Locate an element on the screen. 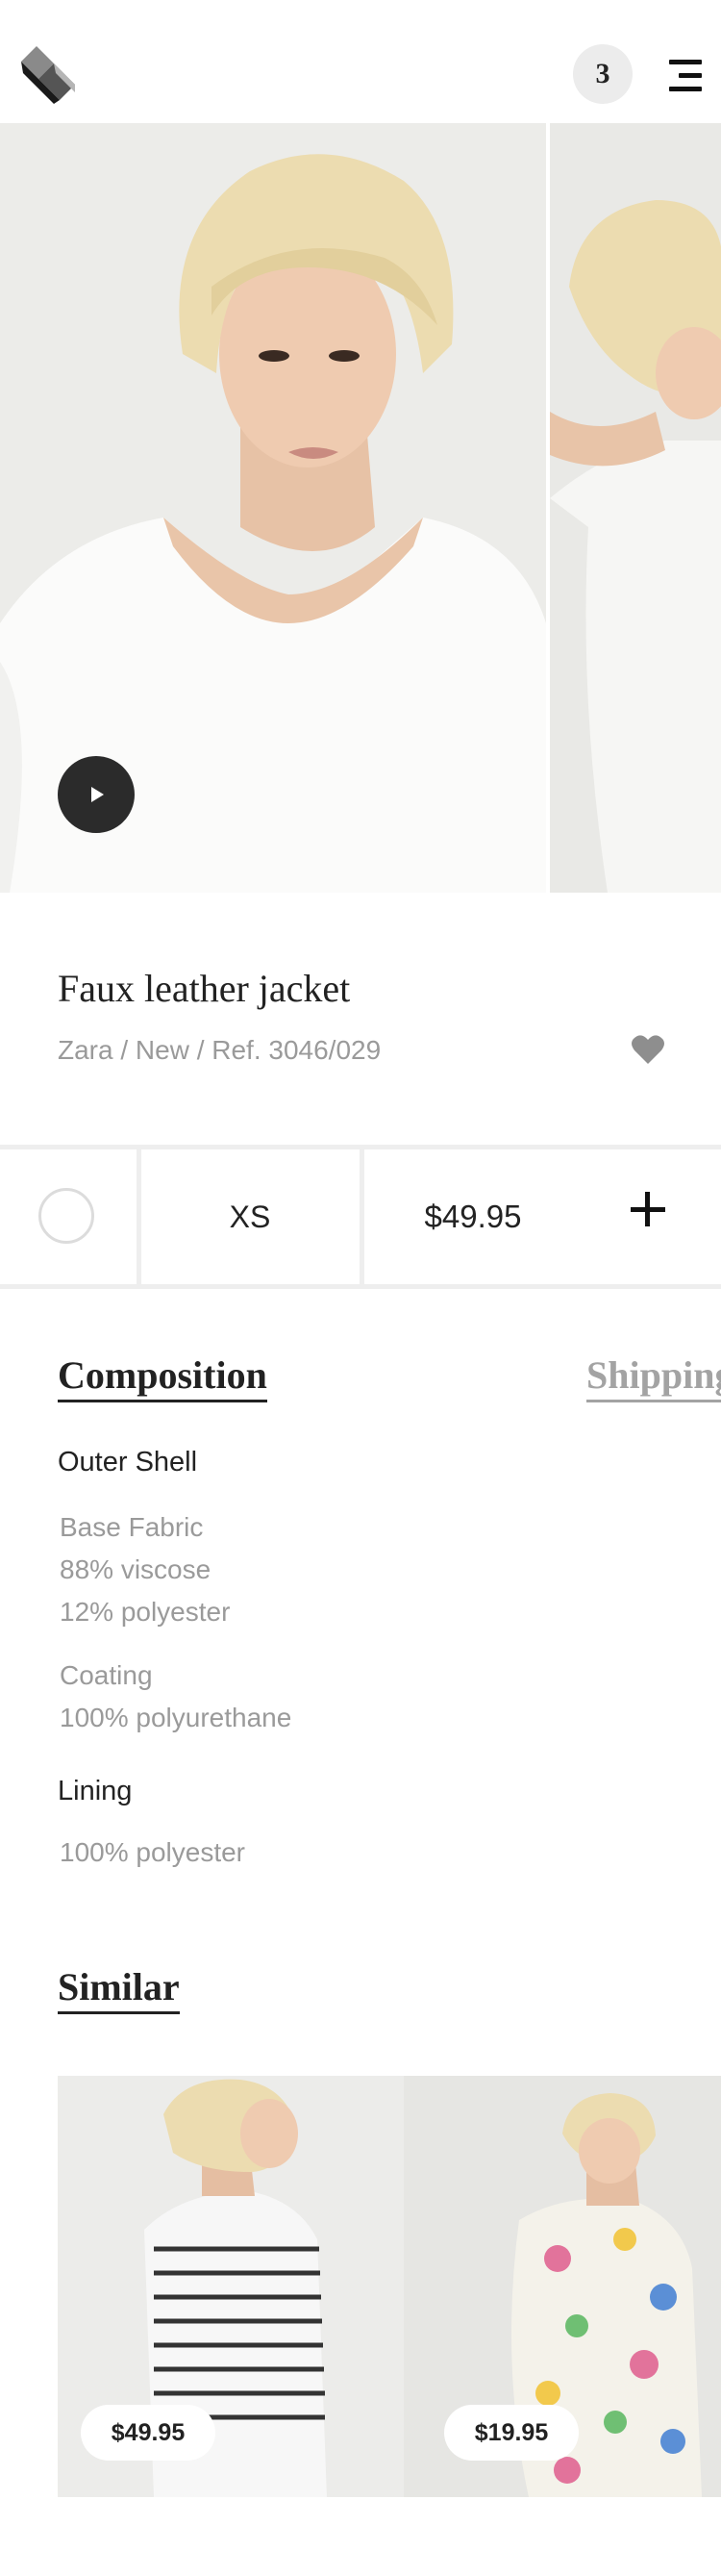 The height and width of the screenshot is (2576, 721). model-illustration-side is located at coordinates (635, 508).